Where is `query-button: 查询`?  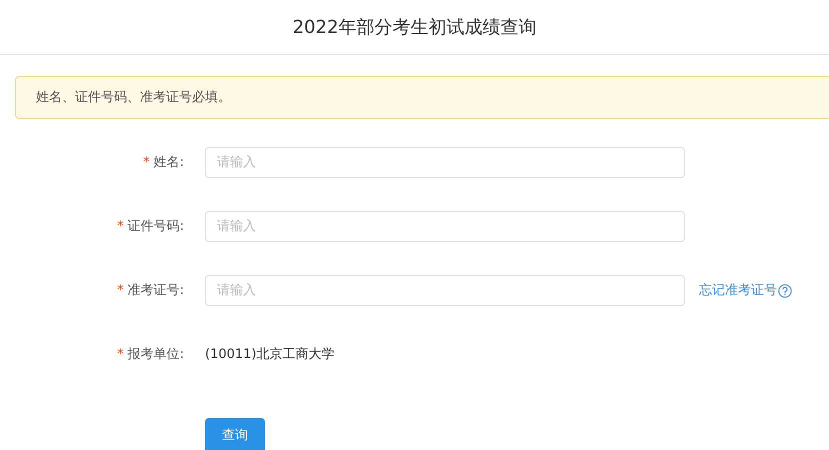
query-button: 查询 is located at coordinates (235, 434).